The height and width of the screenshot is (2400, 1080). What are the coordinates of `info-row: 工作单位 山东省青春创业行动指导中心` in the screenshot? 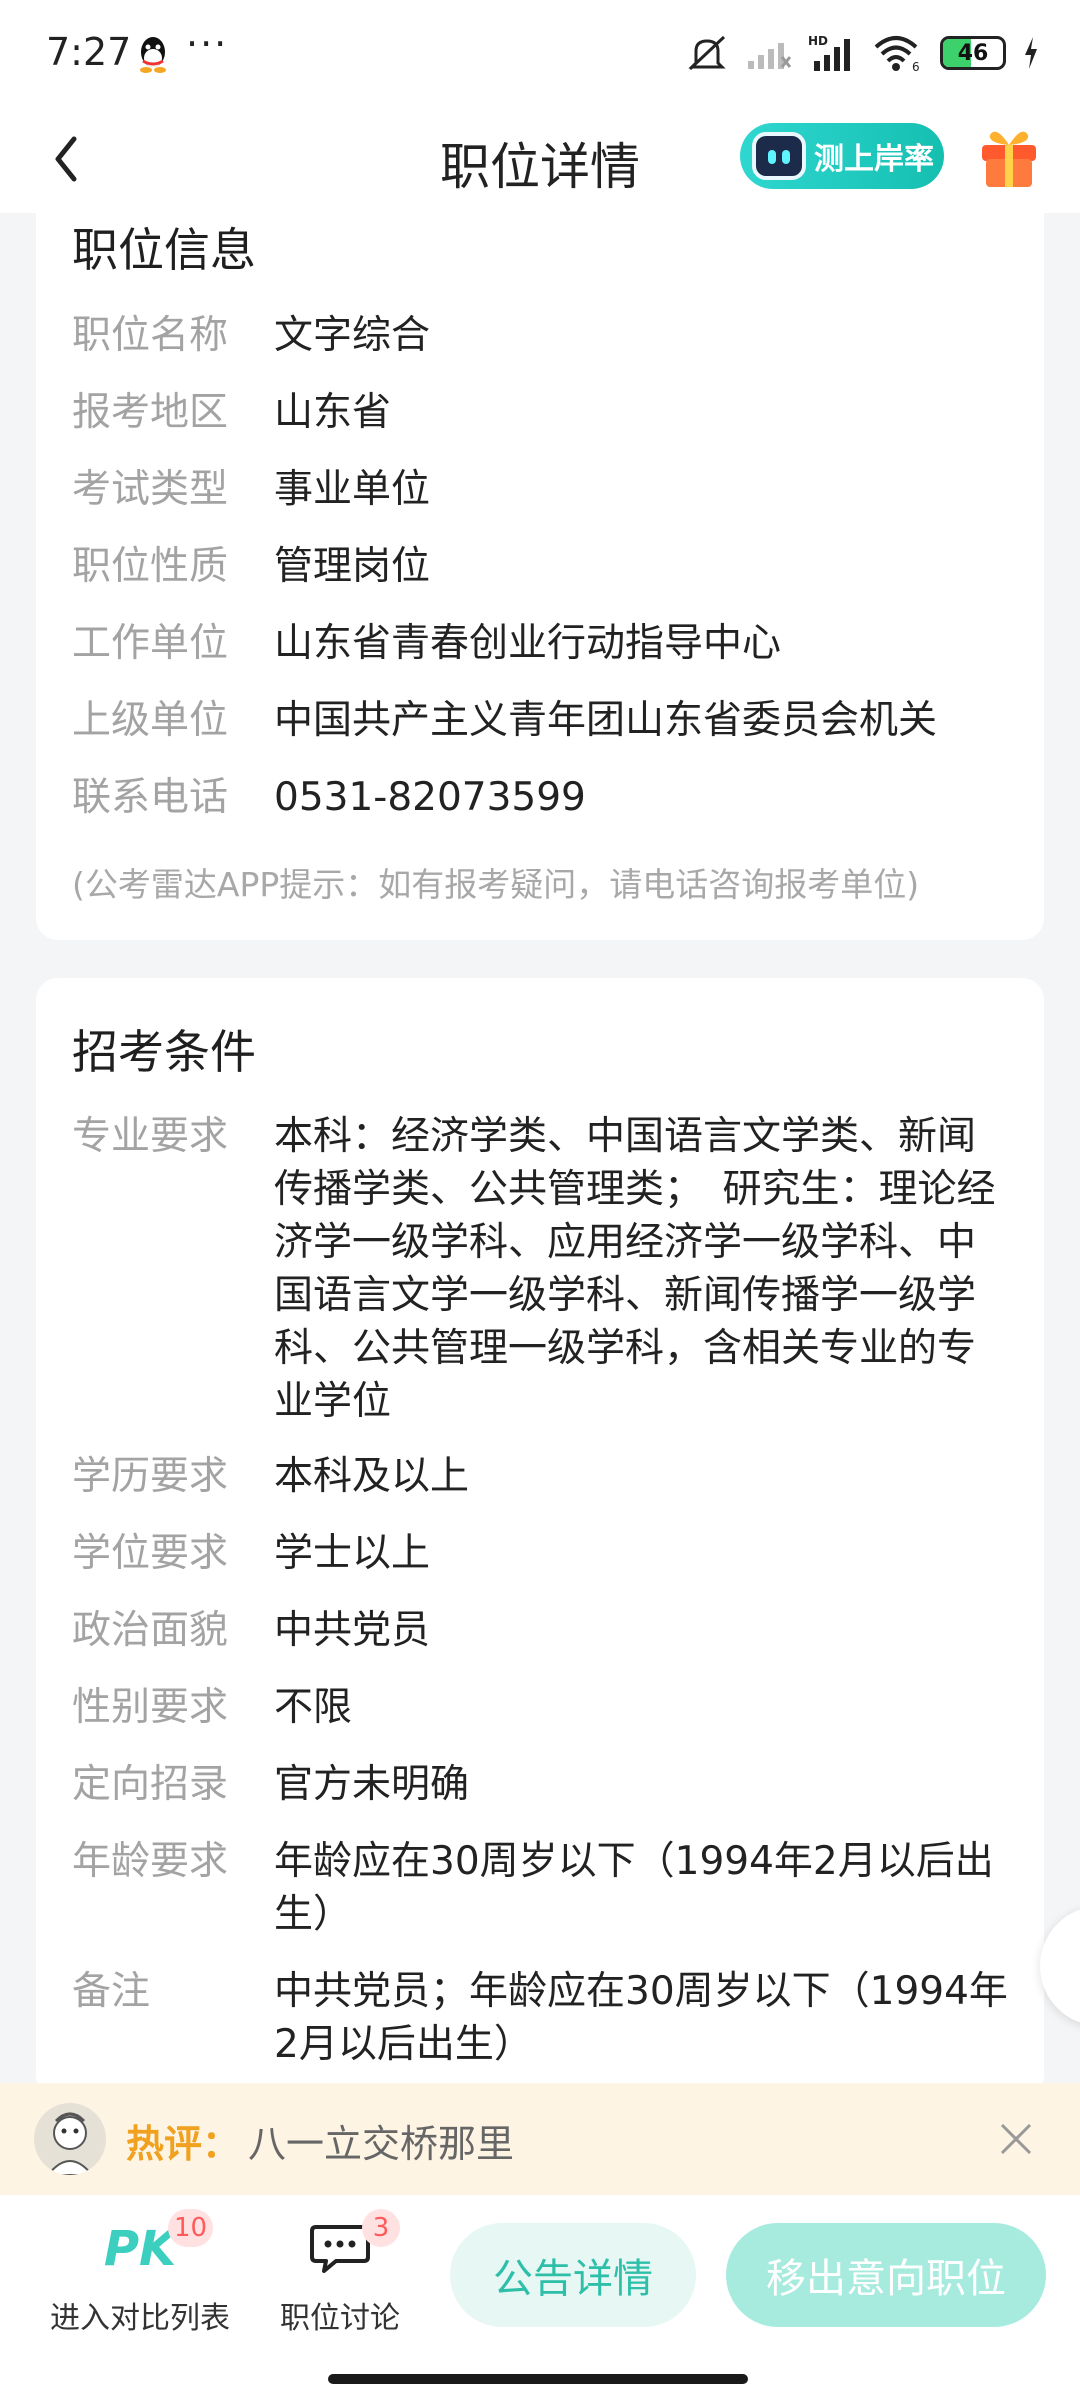 It's located at (543, 643).